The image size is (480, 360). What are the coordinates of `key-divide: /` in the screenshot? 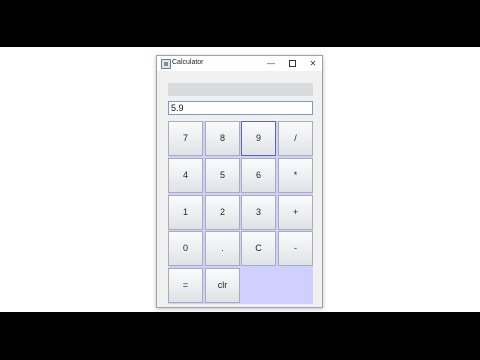 It's located at (295, 138).